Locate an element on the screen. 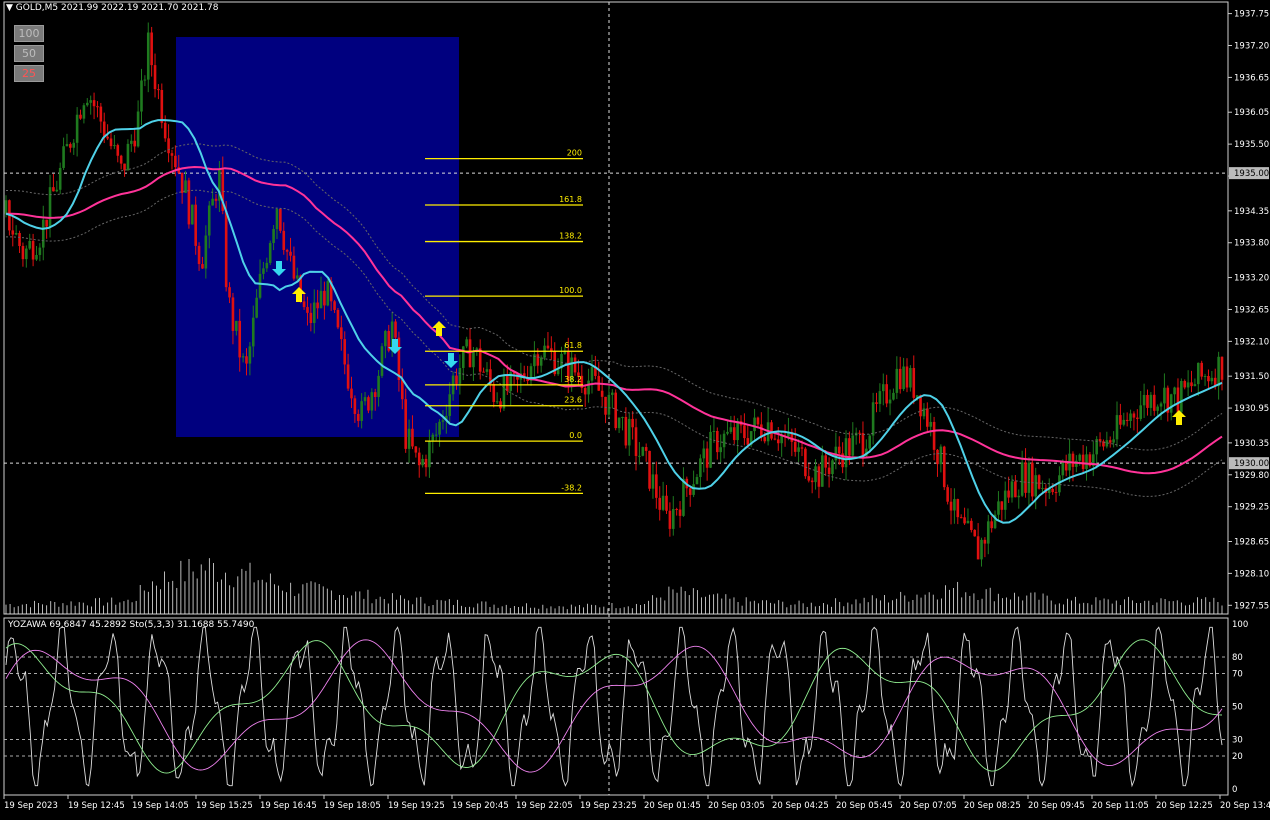 The width and height of the screenshot is (1270, 820). zoom-50-button: 50 is located at coordinates (29, 53).